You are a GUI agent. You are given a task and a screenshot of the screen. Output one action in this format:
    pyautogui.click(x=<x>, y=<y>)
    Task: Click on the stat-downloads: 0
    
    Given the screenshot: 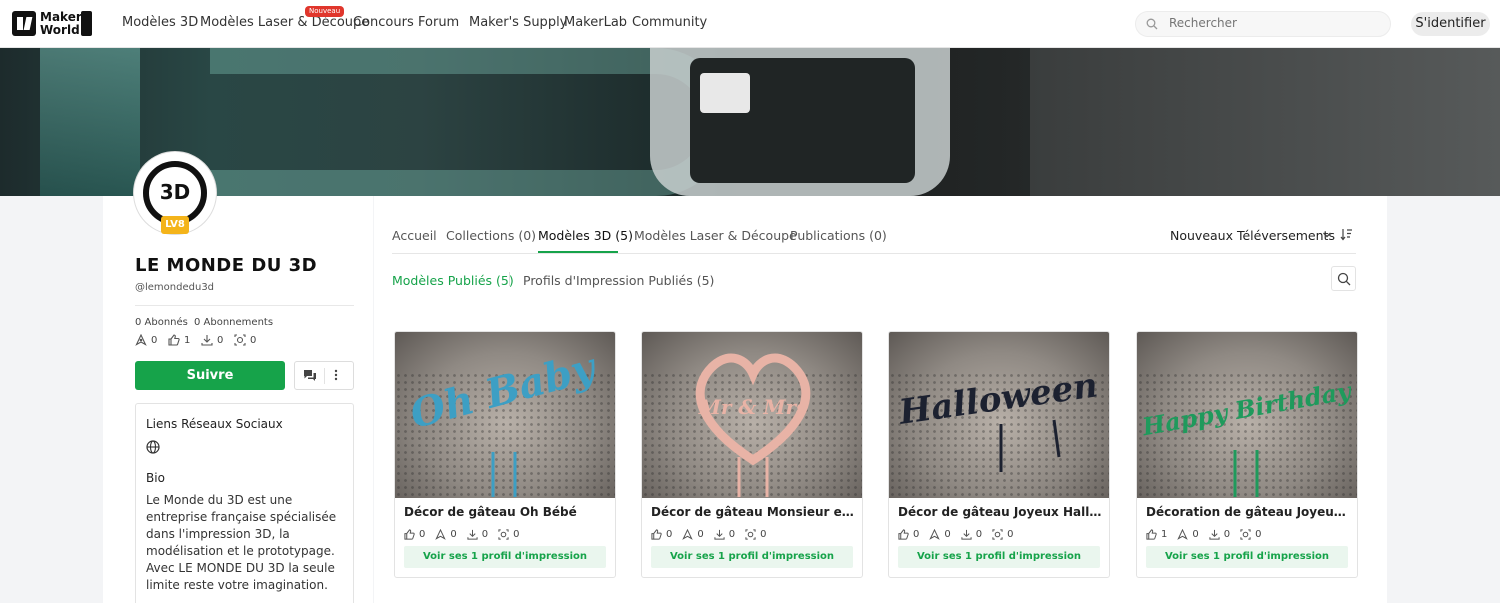 What is the action you would take?
    pyautogui.click(x=212, y=340)
    